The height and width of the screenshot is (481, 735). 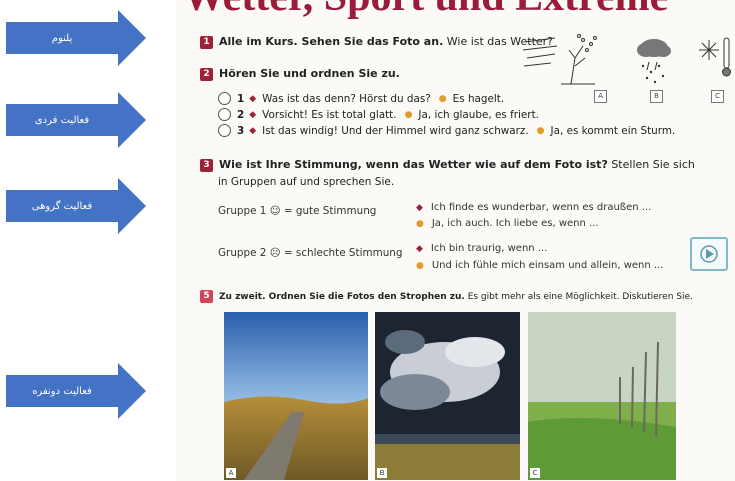 I want to click on dialogue-answer: Ja, ich glaube, es friert., so click(x=478, y=114).